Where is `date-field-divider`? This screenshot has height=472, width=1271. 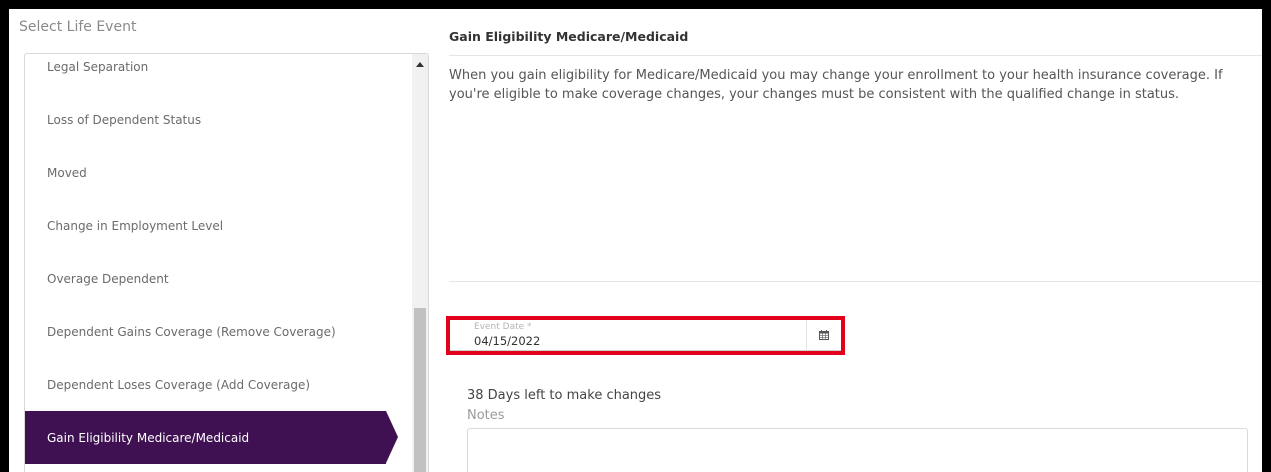 date-field-divider is located at coordinates (806, 335).